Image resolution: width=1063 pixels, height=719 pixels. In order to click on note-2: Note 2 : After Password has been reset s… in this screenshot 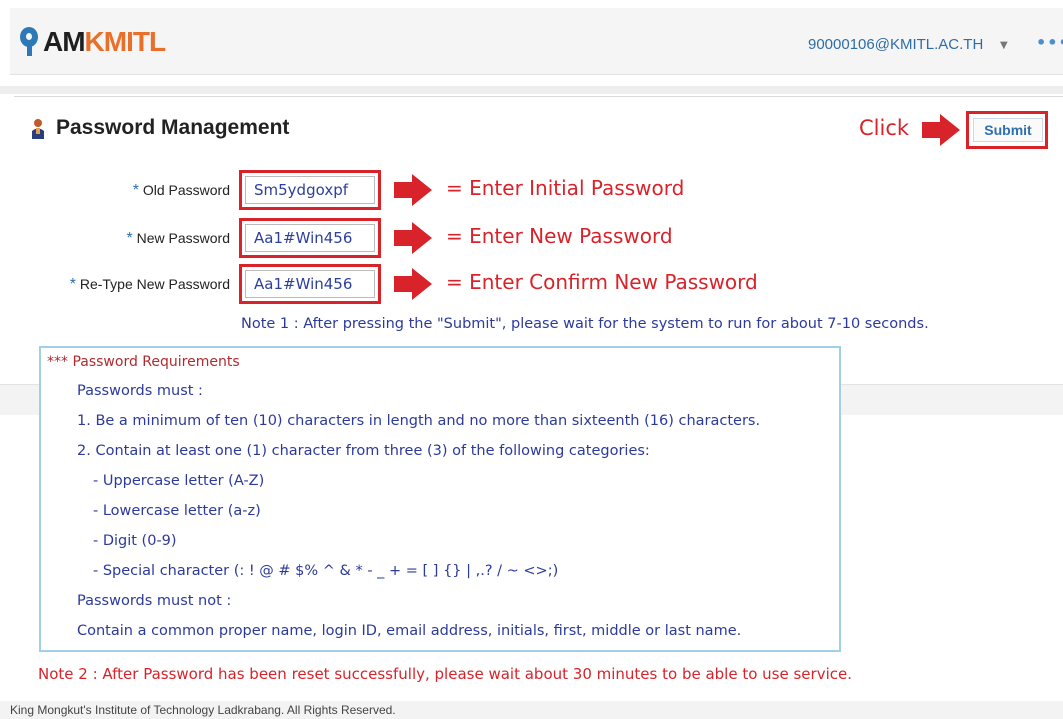, I will do `click(445, 674)`.